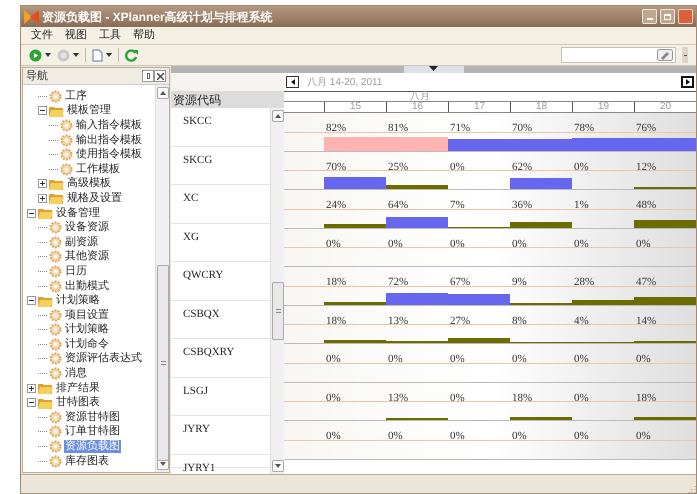 The height and width of the screenshot is (494, 697). What do you see at coordinates (109, 125) in the screenshot?
I see `tree-item: 输入指令模板` at bounding box center [109, 125].